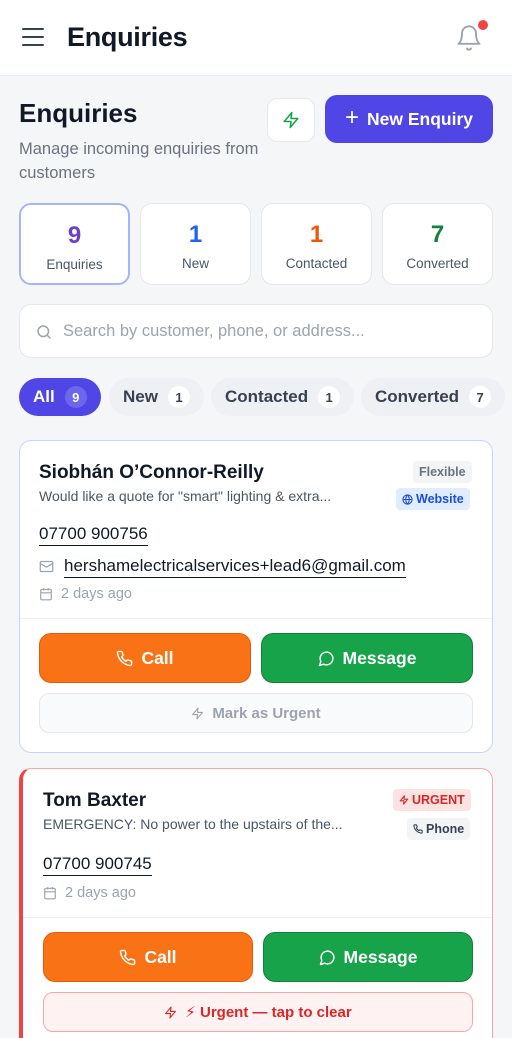 The image size is (512, 1038). What do you see at coordinates (195, 263) in the screenshot?
I see `stat-label: New` at bounding box center [195, 263].